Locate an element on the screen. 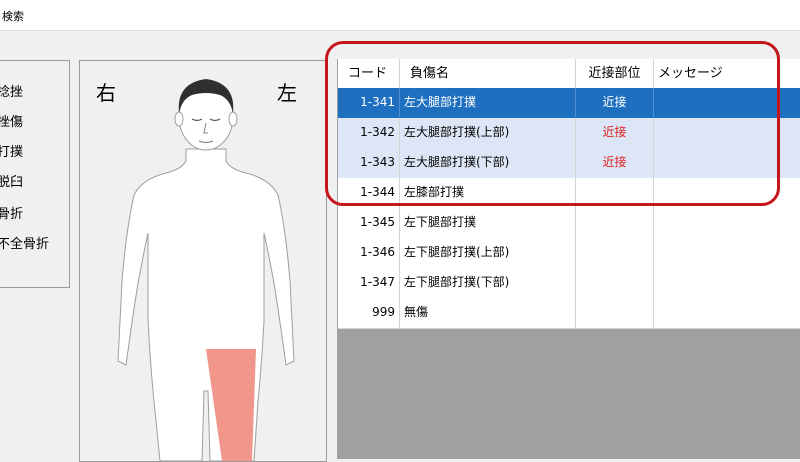 This screenshot has height=462, width=800. table-row: 999 無傷 is located at coordinates (569, 313).